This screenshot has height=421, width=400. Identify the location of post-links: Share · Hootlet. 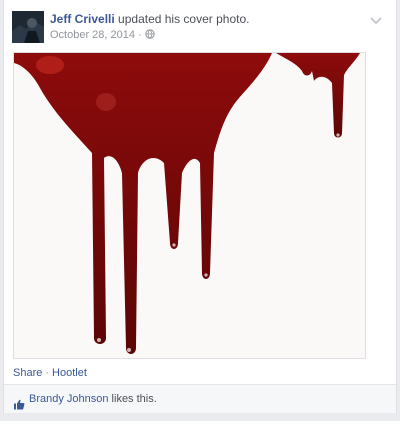
(50, 373).